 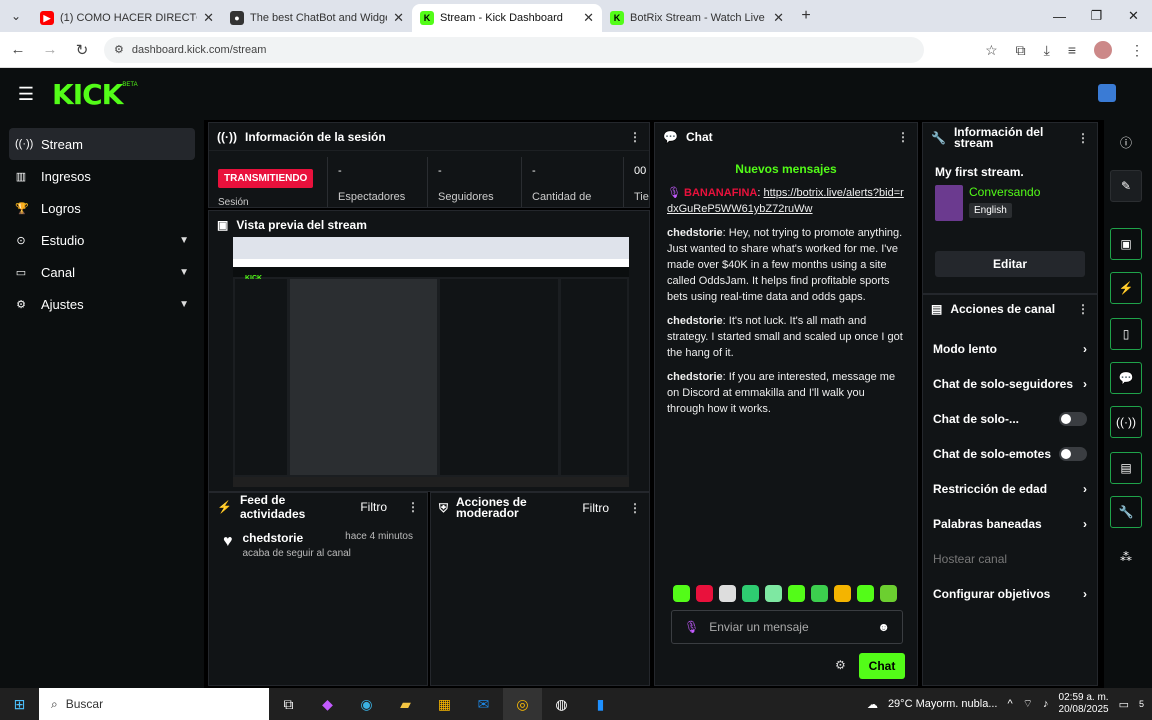 I want to click on windows-start-icon: ⊞, so click(x=19, y=704).